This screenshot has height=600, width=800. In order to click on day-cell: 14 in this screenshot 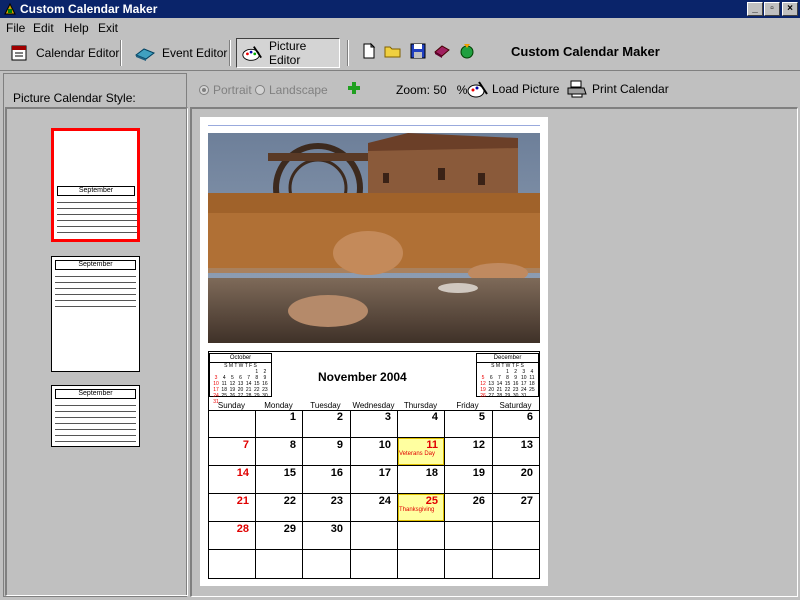, I will do `click(229, 473)`.